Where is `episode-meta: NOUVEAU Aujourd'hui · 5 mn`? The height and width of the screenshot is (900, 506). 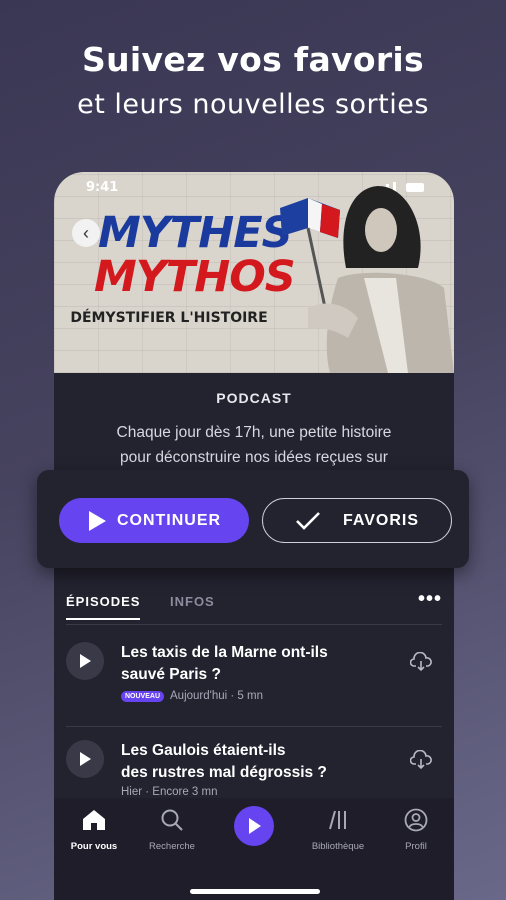 episode-meta: NOUVEAU Aujourd'hui · 5 mn is located at coordinates (192, 696).